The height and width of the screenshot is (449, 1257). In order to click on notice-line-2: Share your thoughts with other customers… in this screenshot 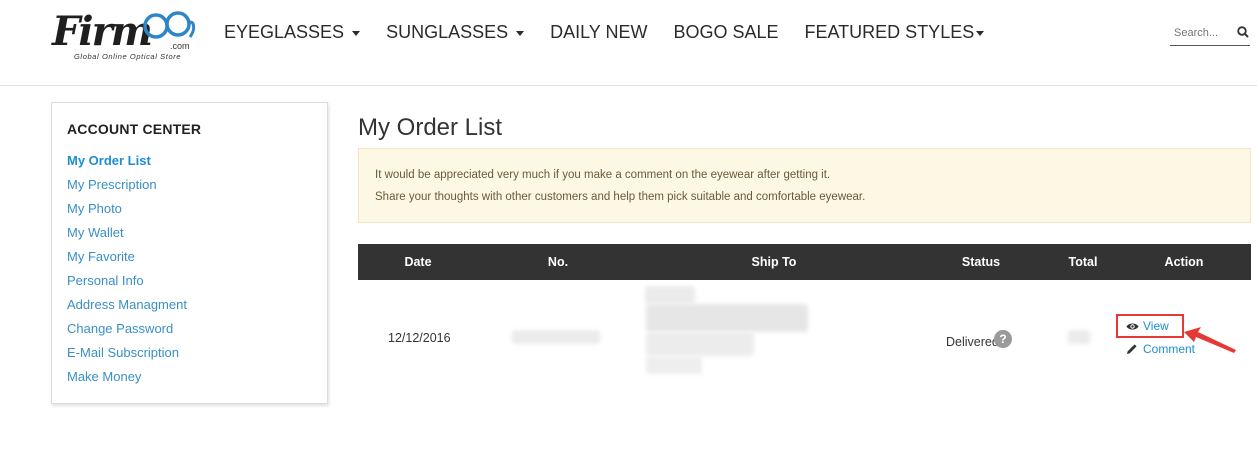, I will do `click(620, 197)`.